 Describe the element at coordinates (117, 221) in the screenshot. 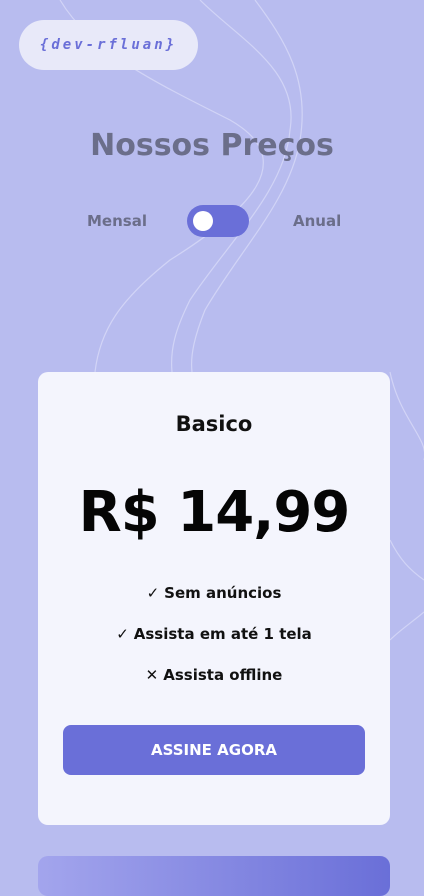

I see `monthly-label: Mensal` at that location.